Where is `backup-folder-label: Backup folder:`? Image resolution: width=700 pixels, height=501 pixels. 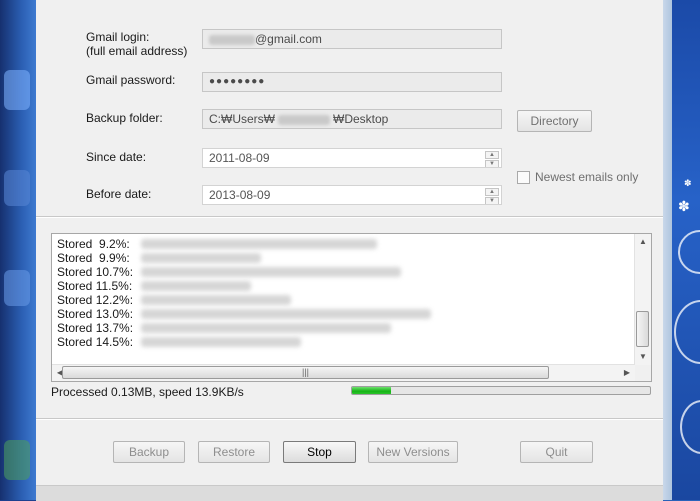 backup-folder-label: Backup folder: is located at coordinates (124, 118).